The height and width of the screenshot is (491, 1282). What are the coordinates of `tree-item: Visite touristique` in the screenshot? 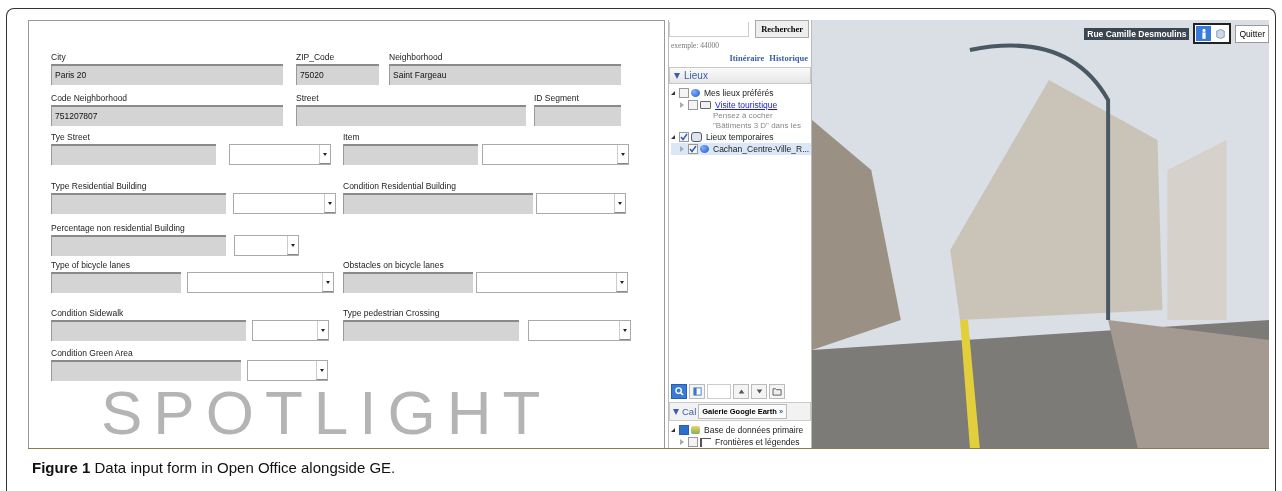 It's located at (746, 105).